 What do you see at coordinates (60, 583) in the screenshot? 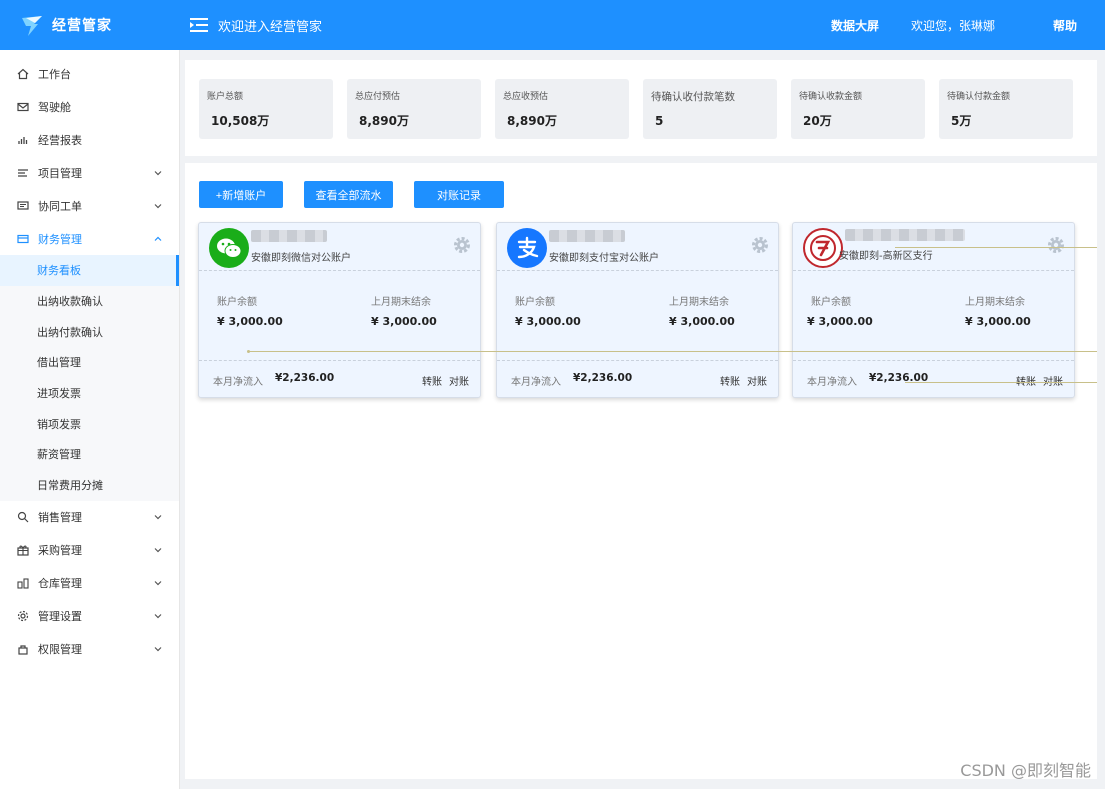
I see `sidebar-item-label: 仓库管理` at bounding box center [60, 583].